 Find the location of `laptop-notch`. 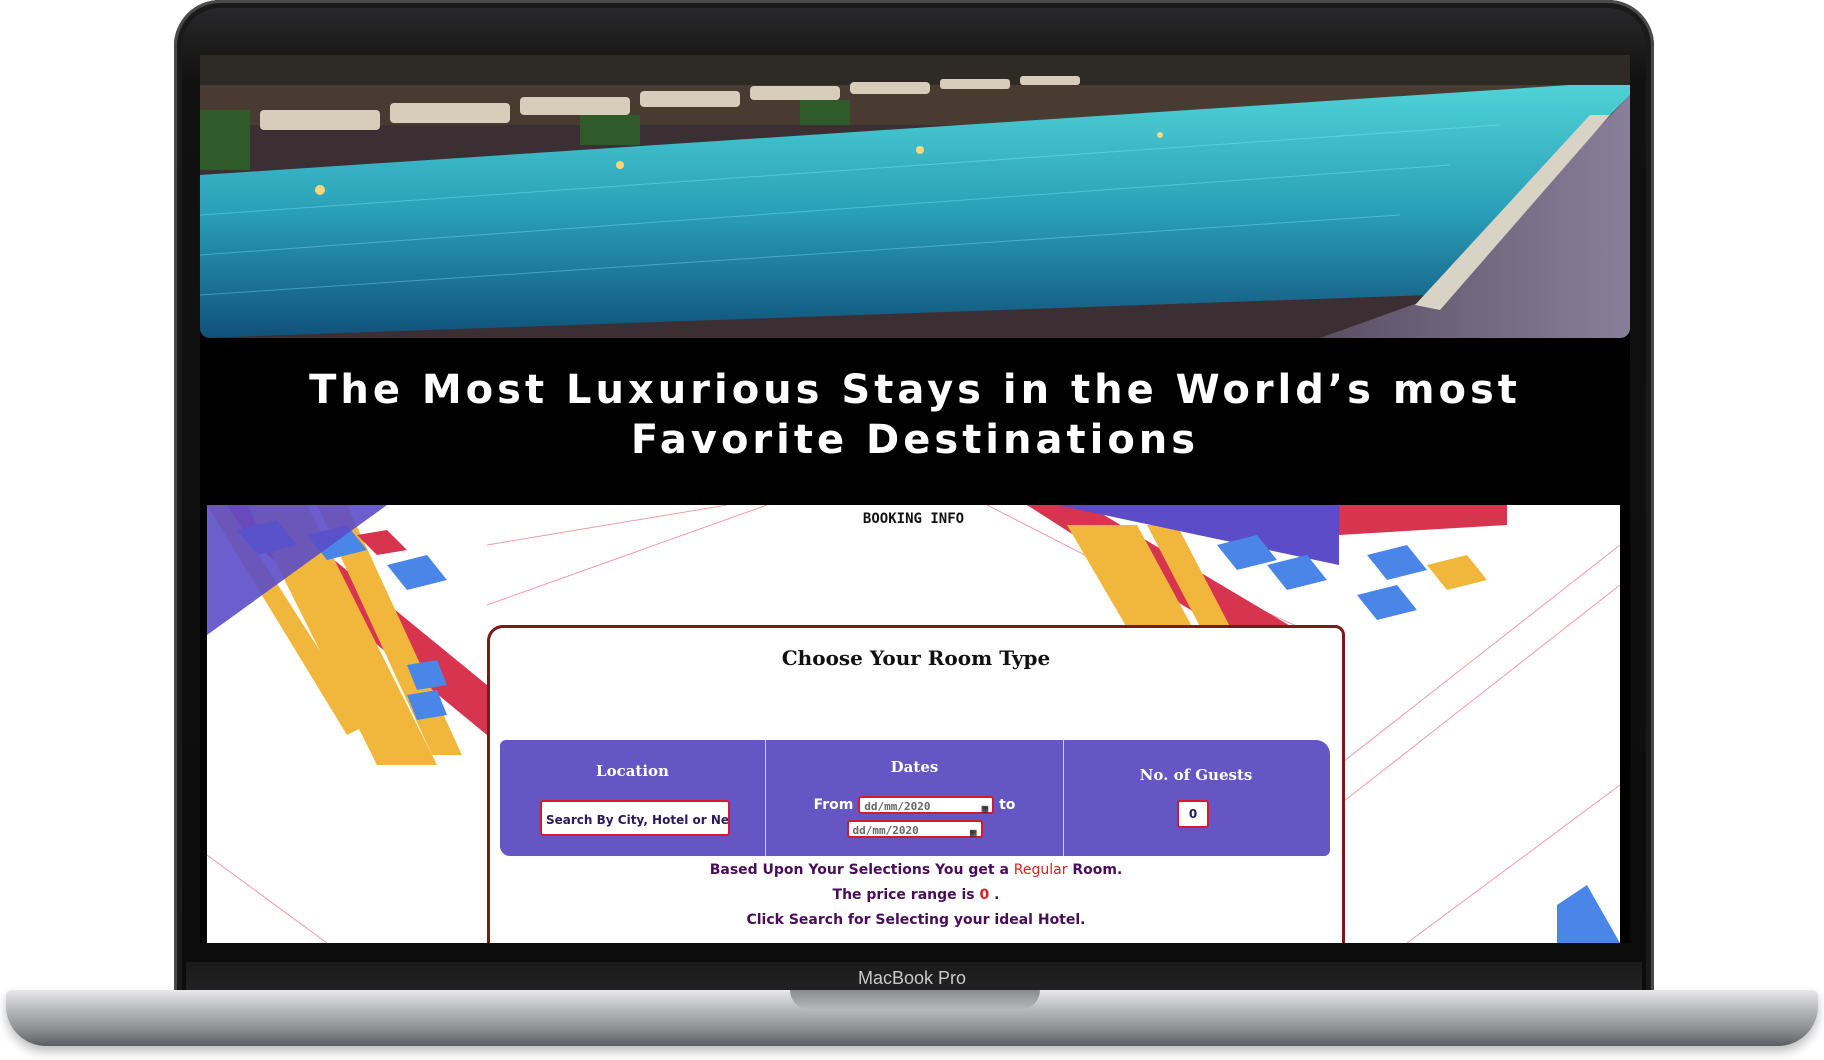

laptop-notch is located at coordinates (915, 1000).